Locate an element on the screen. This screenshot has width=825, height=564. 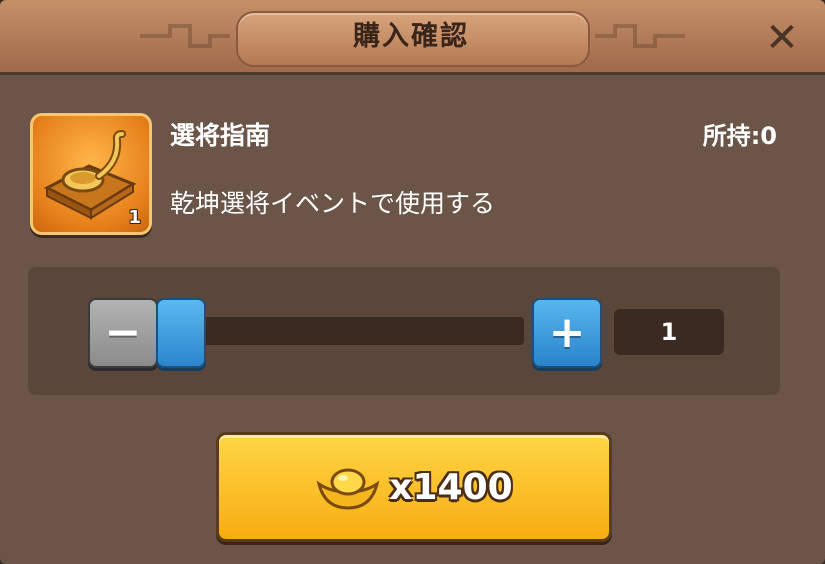
plus-icon: + is located at coordinates (567, 332).